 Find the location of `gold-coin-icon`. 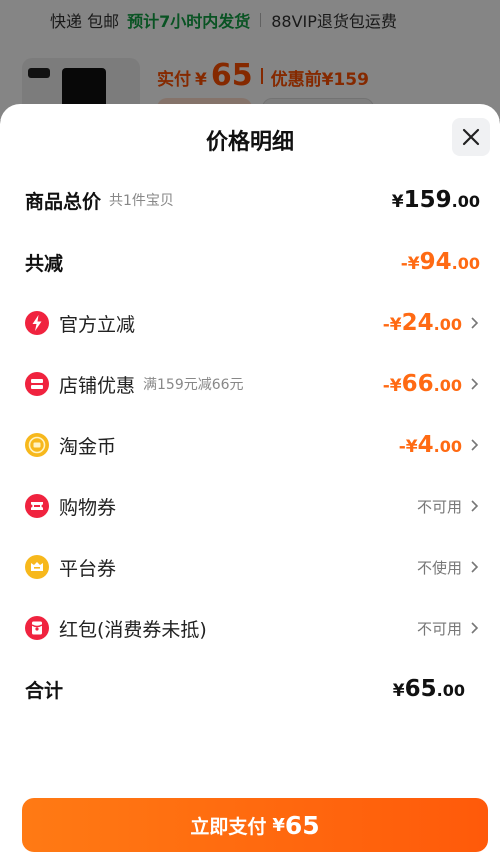

gold-coin-icon is located at coordinates (37, 445).